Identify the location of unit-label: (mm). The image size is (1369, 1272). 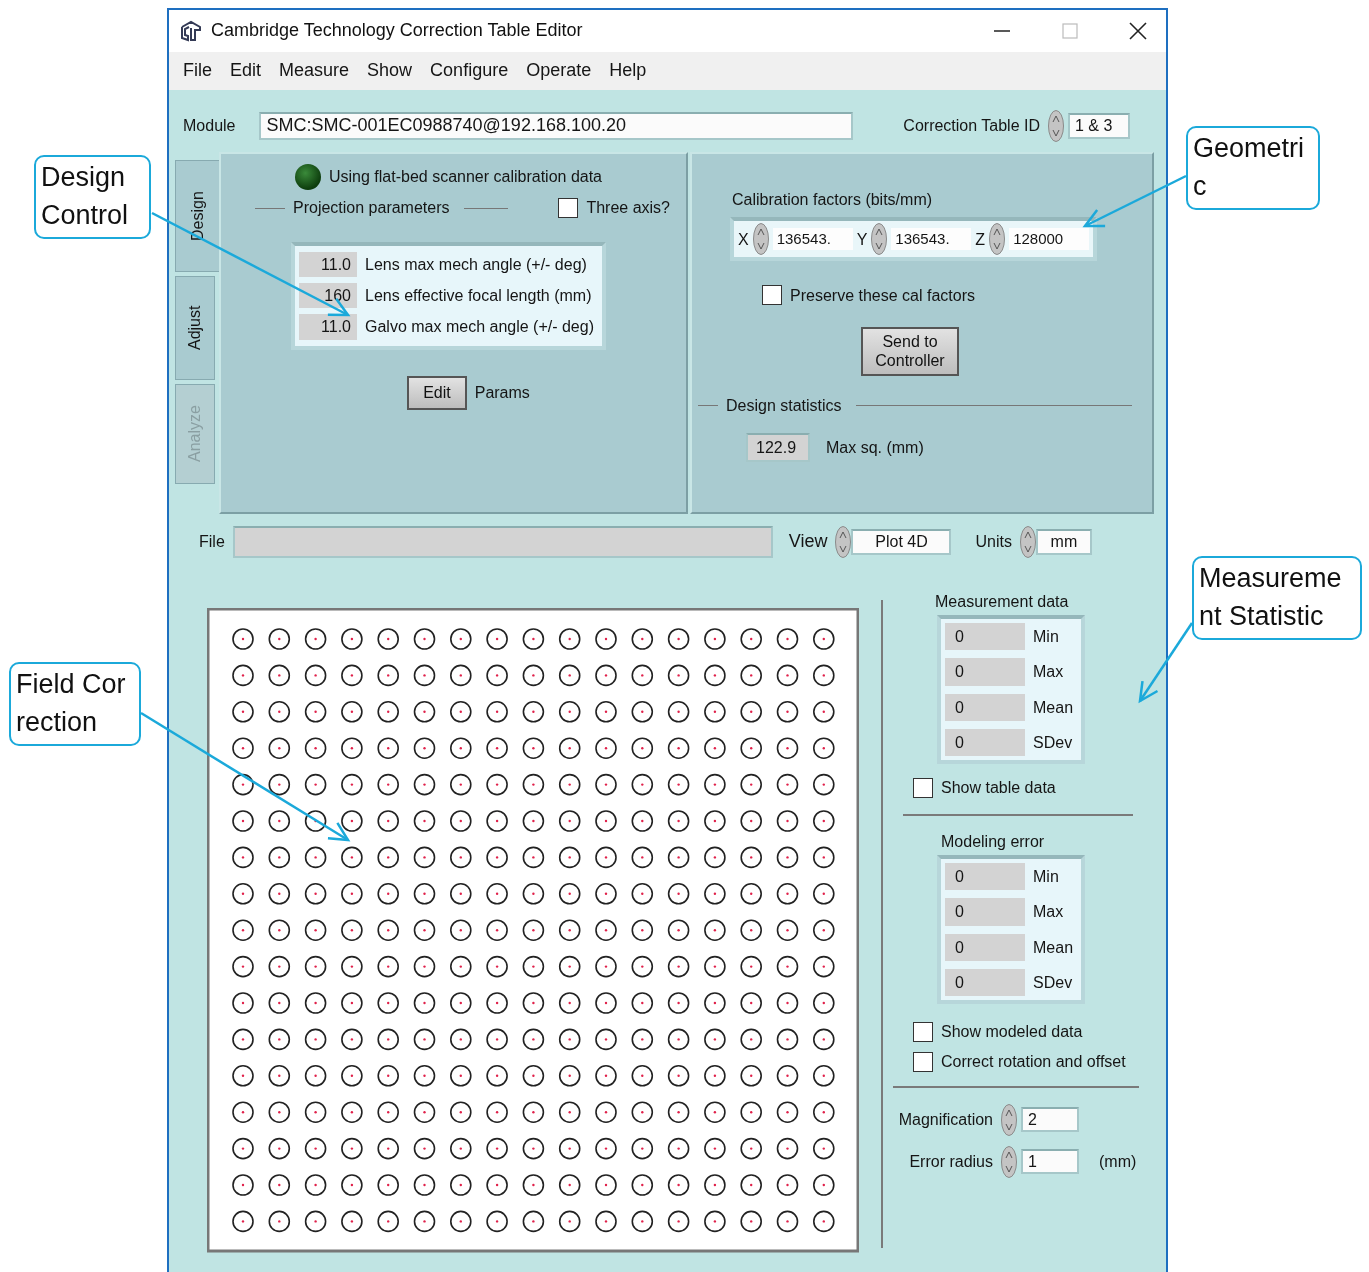
(1118, 1162).